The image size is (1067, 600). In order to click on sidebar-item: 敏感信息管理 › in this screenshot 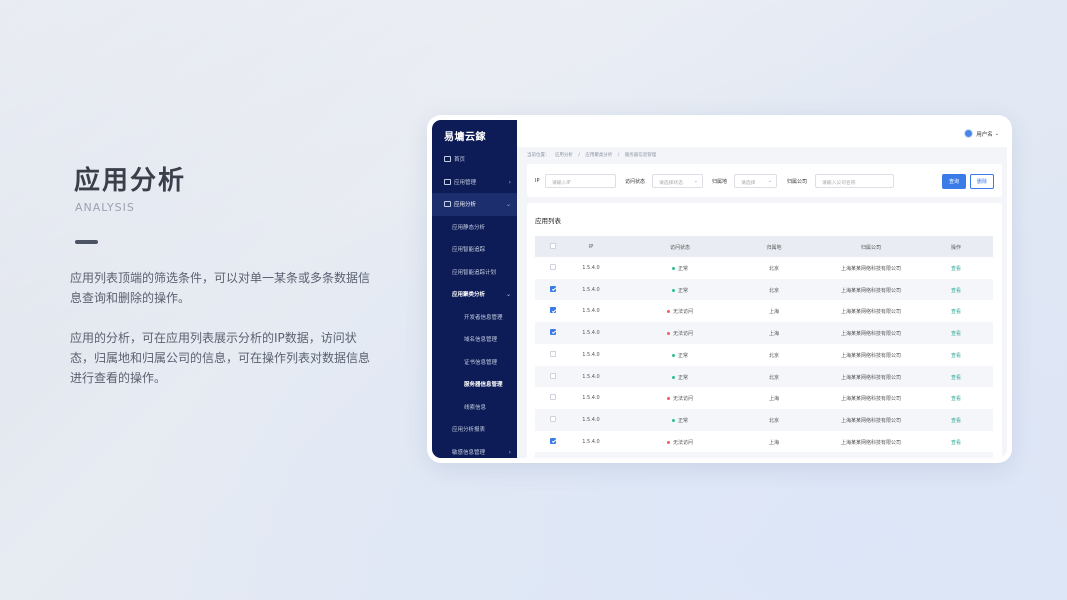, I will do `click(474, 450)`.